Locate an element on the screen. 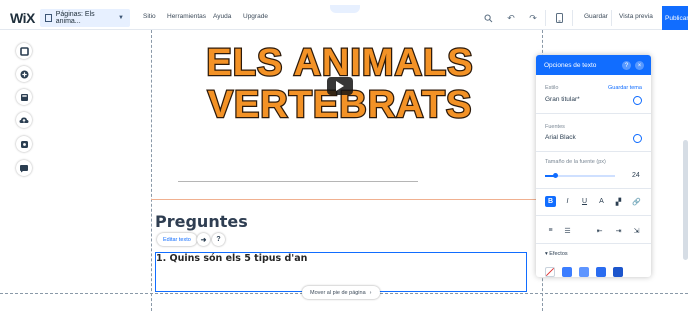  italic-icon: I is located at coordinates (567, 201).